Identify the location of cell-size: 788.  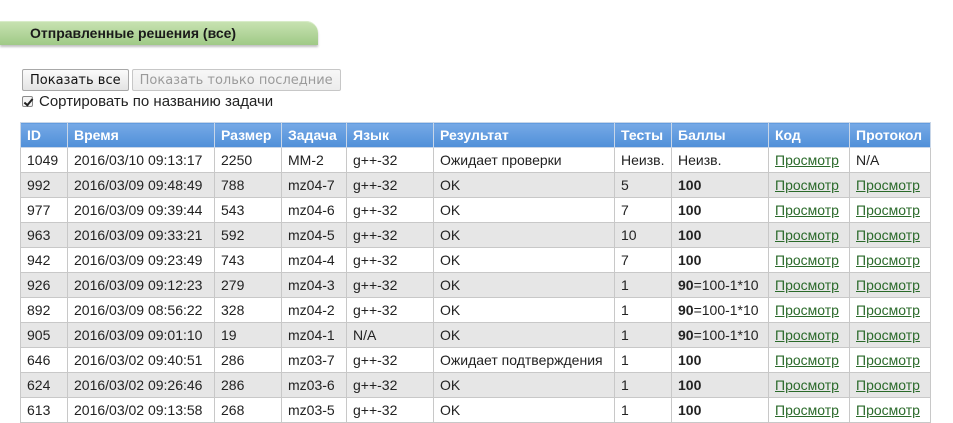
(248, 185).